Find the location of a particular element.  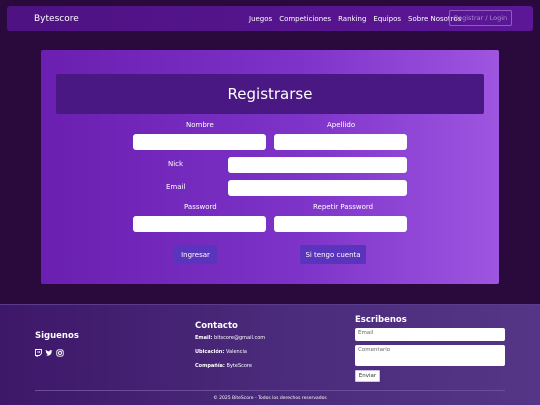

login-button: Registrar / Login is located at coordinates (480, 18).